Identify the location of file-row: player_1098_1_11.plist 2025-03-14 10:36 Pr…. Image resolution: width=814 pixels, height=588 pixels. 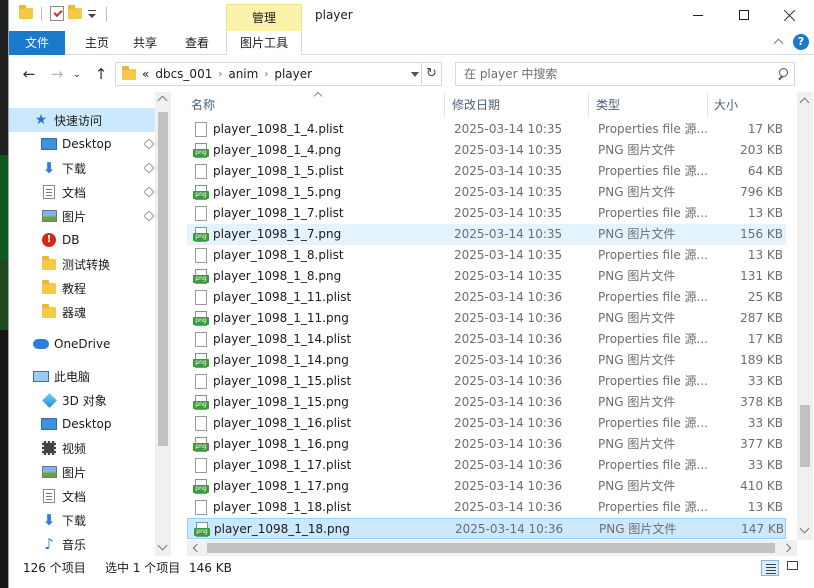
(486, 297).